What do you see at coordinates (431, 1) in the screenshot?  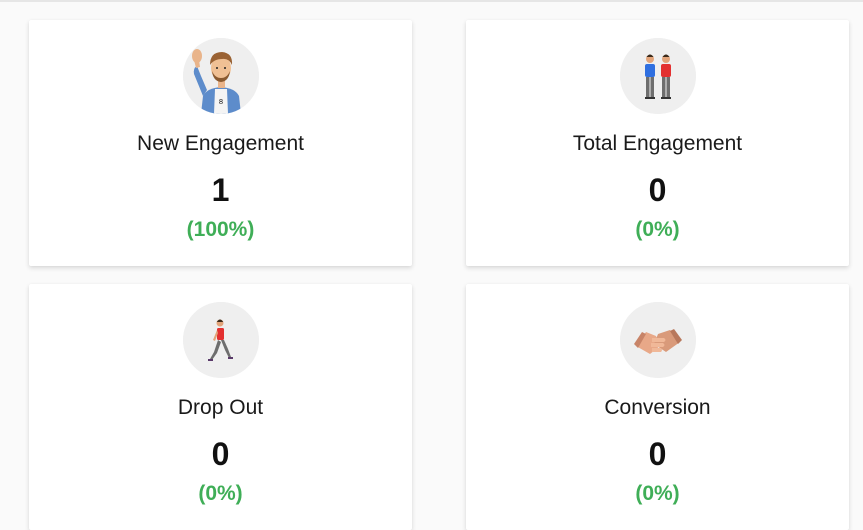 I see `top-divider` at bounding box center [431, 1].